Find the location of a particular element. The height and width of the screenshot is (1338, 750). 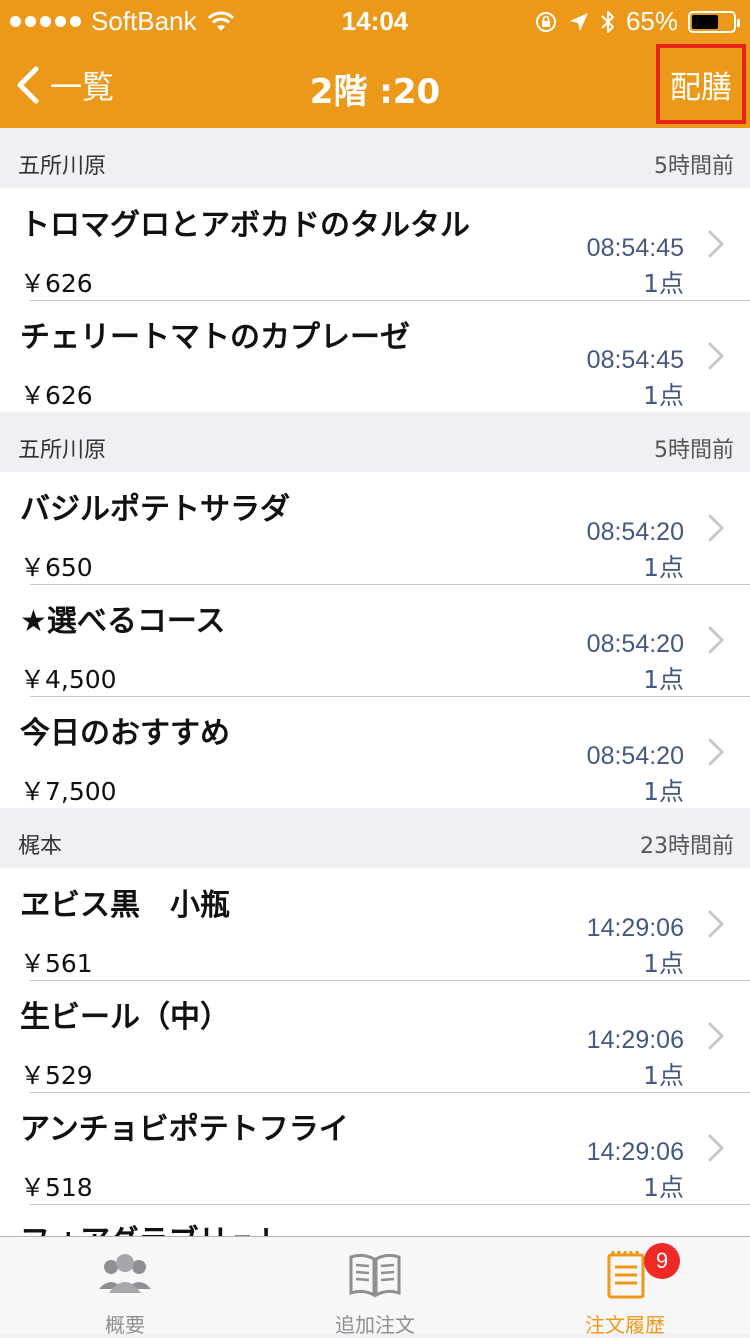

location-icon is located at coordinates (578, 21).